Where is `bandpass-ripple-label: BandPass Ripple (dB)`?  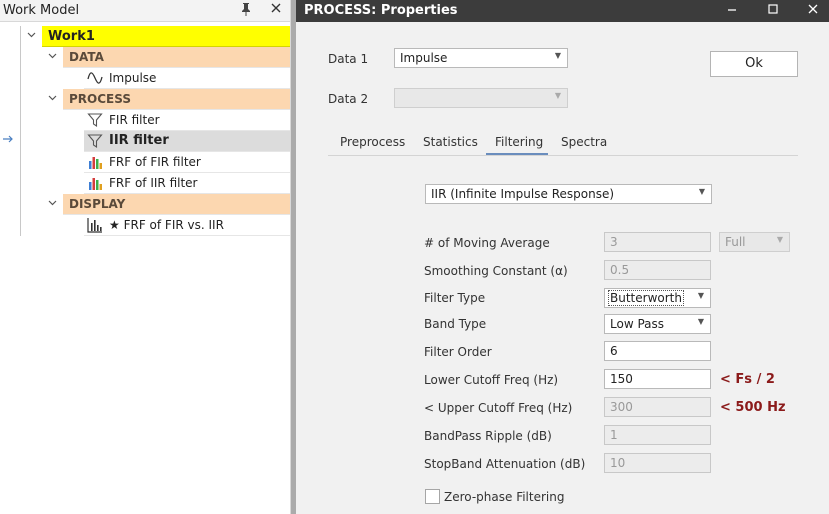
bandpass-ripple-label: BandPass Ripple (dB) is located at coordinates (488, 436).